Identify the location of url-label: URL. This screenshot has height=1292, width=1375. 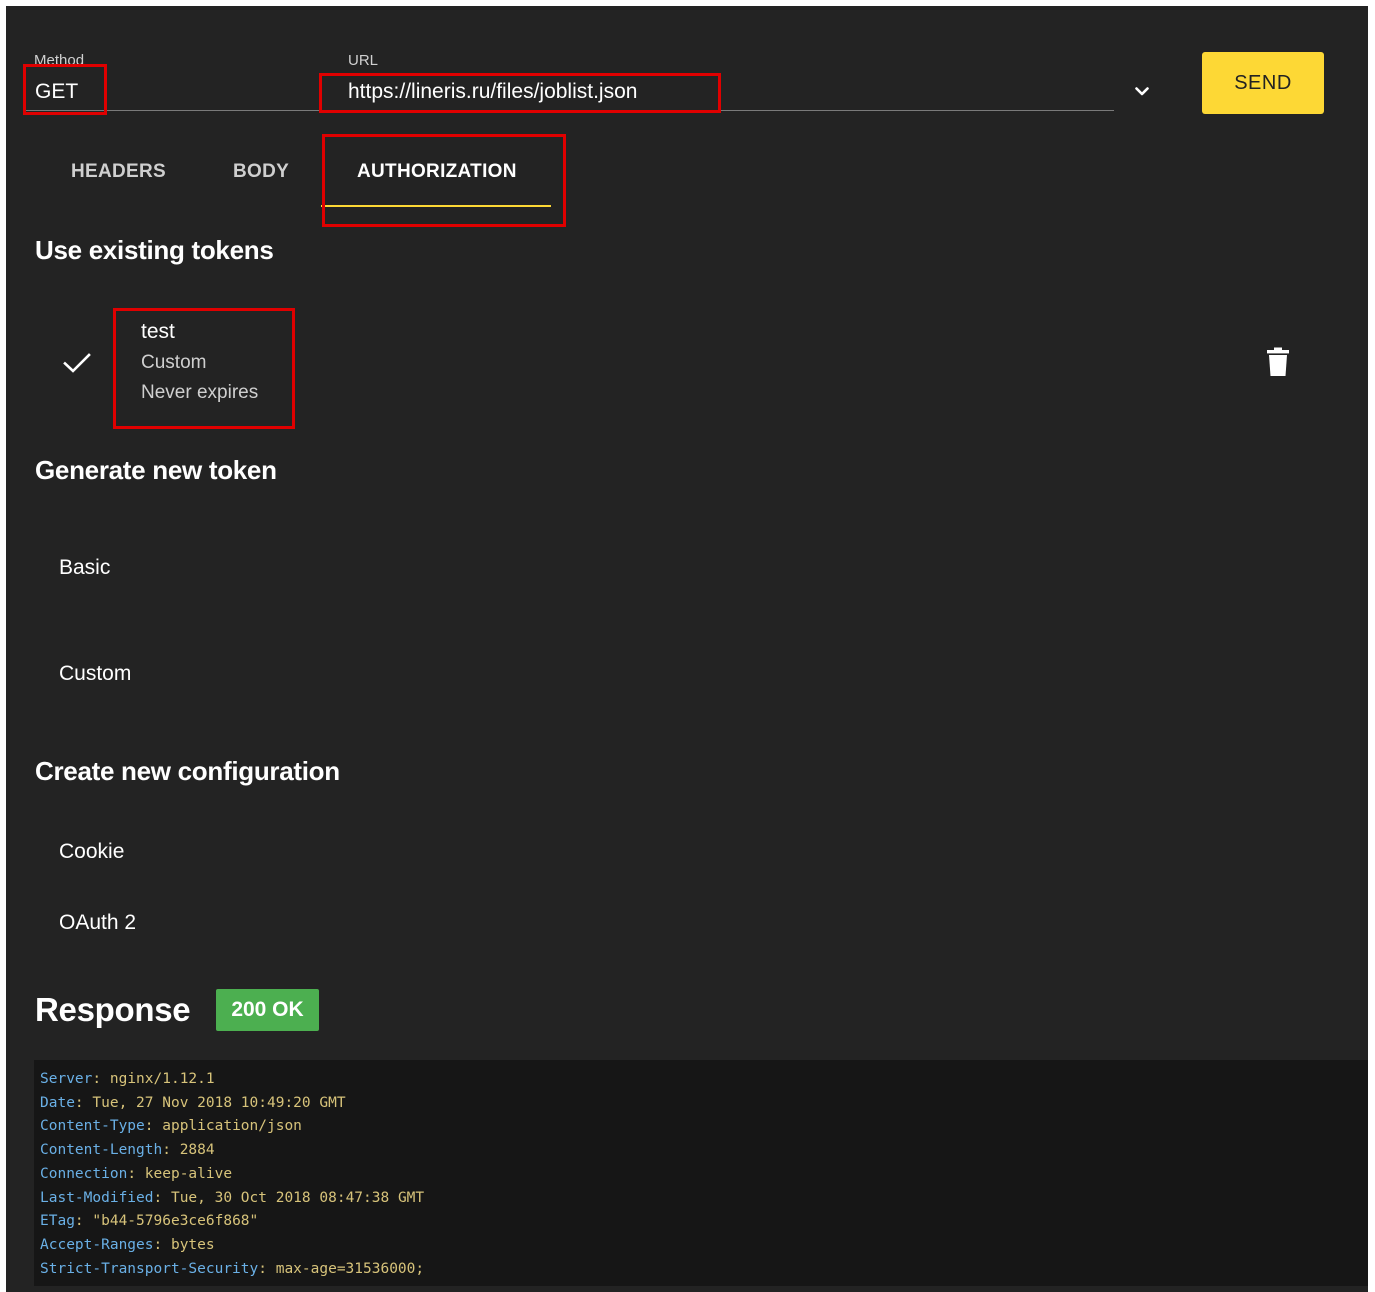
(363, 60).